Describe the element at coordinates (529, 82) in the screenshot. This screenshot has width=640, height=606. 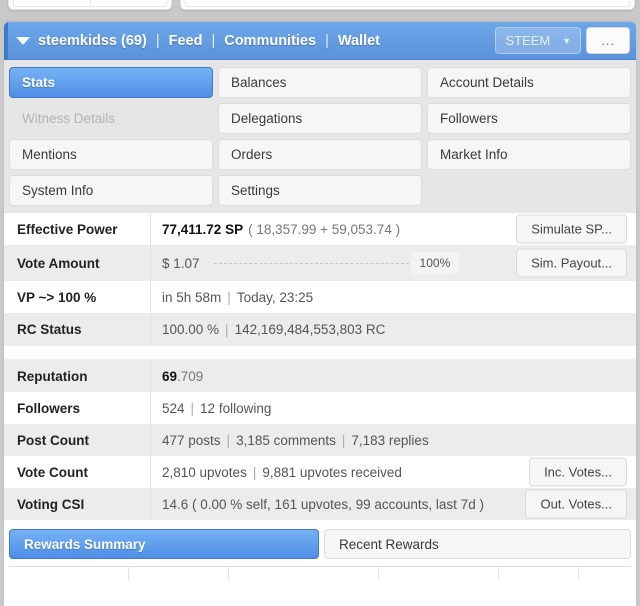
I see `tab-account-details: Account Details` at that location.